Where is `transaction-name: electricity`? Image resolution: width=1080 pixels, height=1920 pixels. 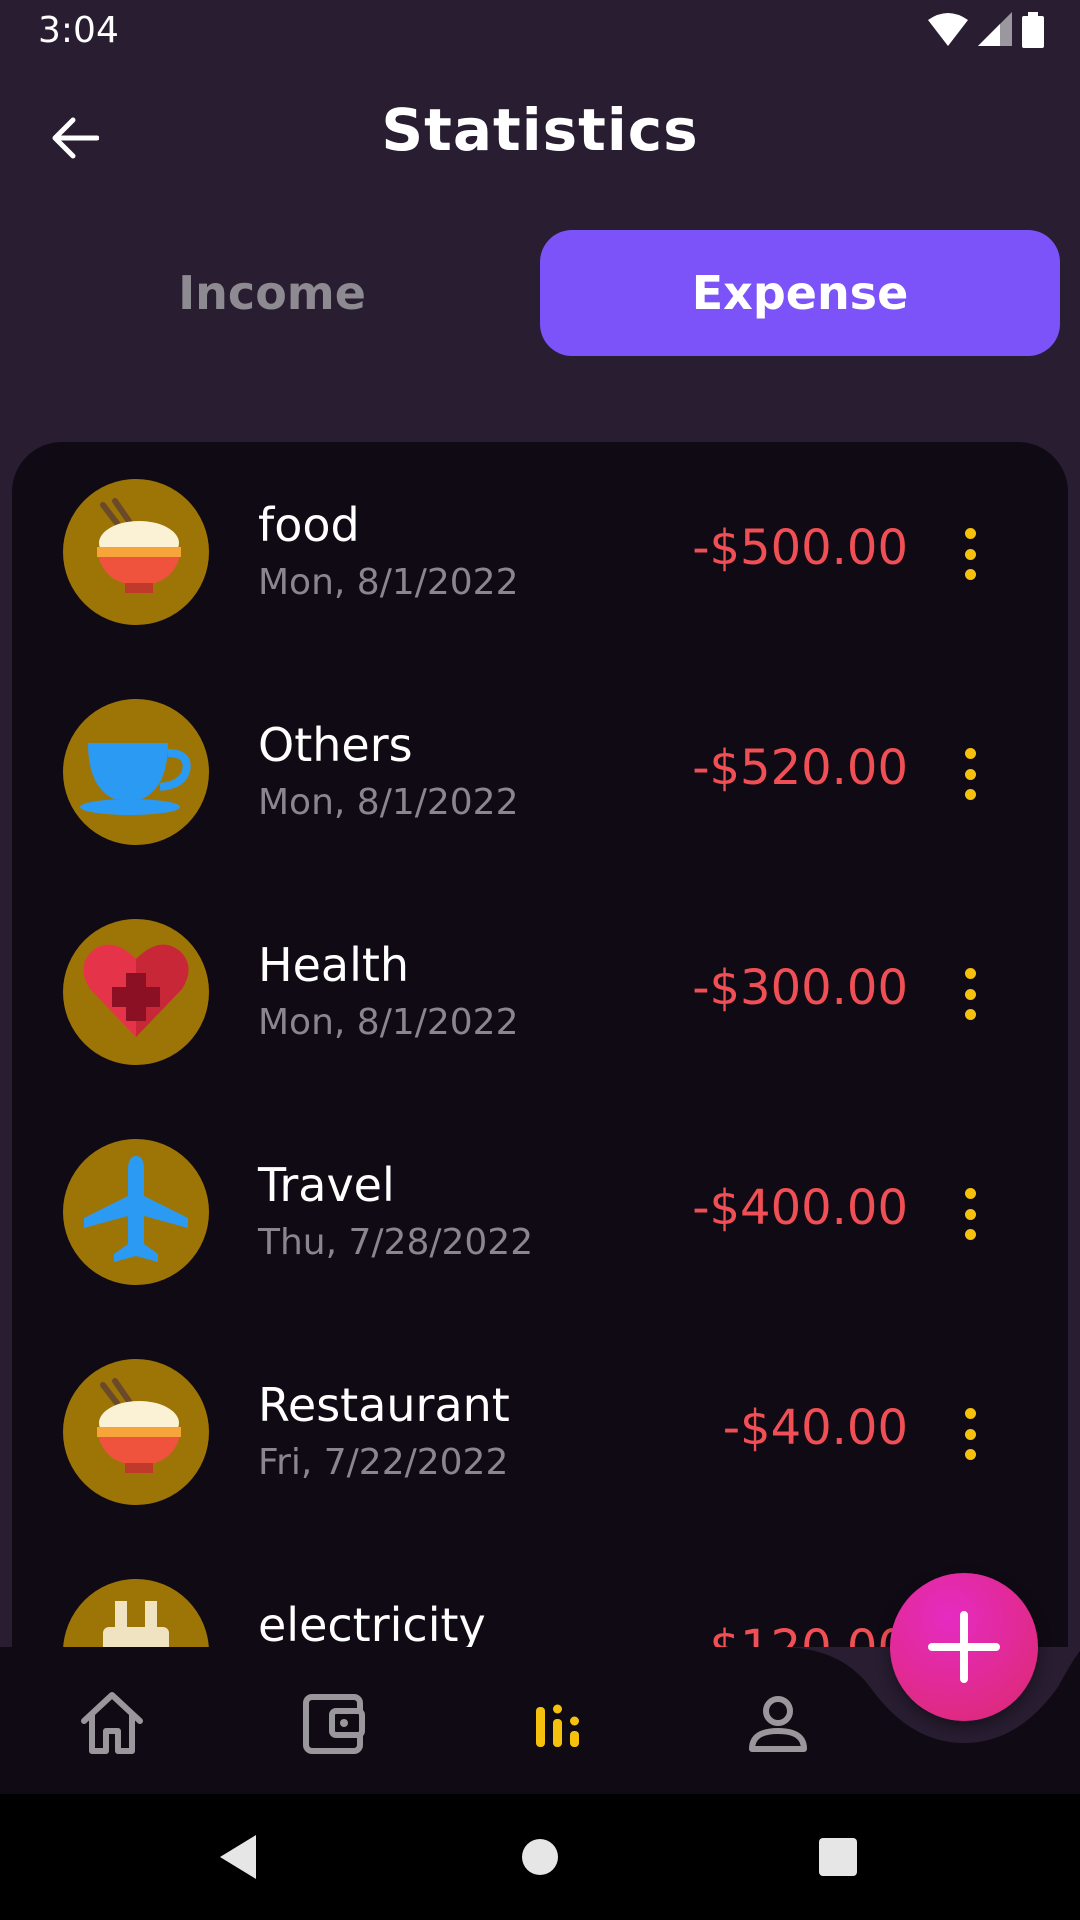 transaction-name: electricity is located at coordinates (372, 1622).